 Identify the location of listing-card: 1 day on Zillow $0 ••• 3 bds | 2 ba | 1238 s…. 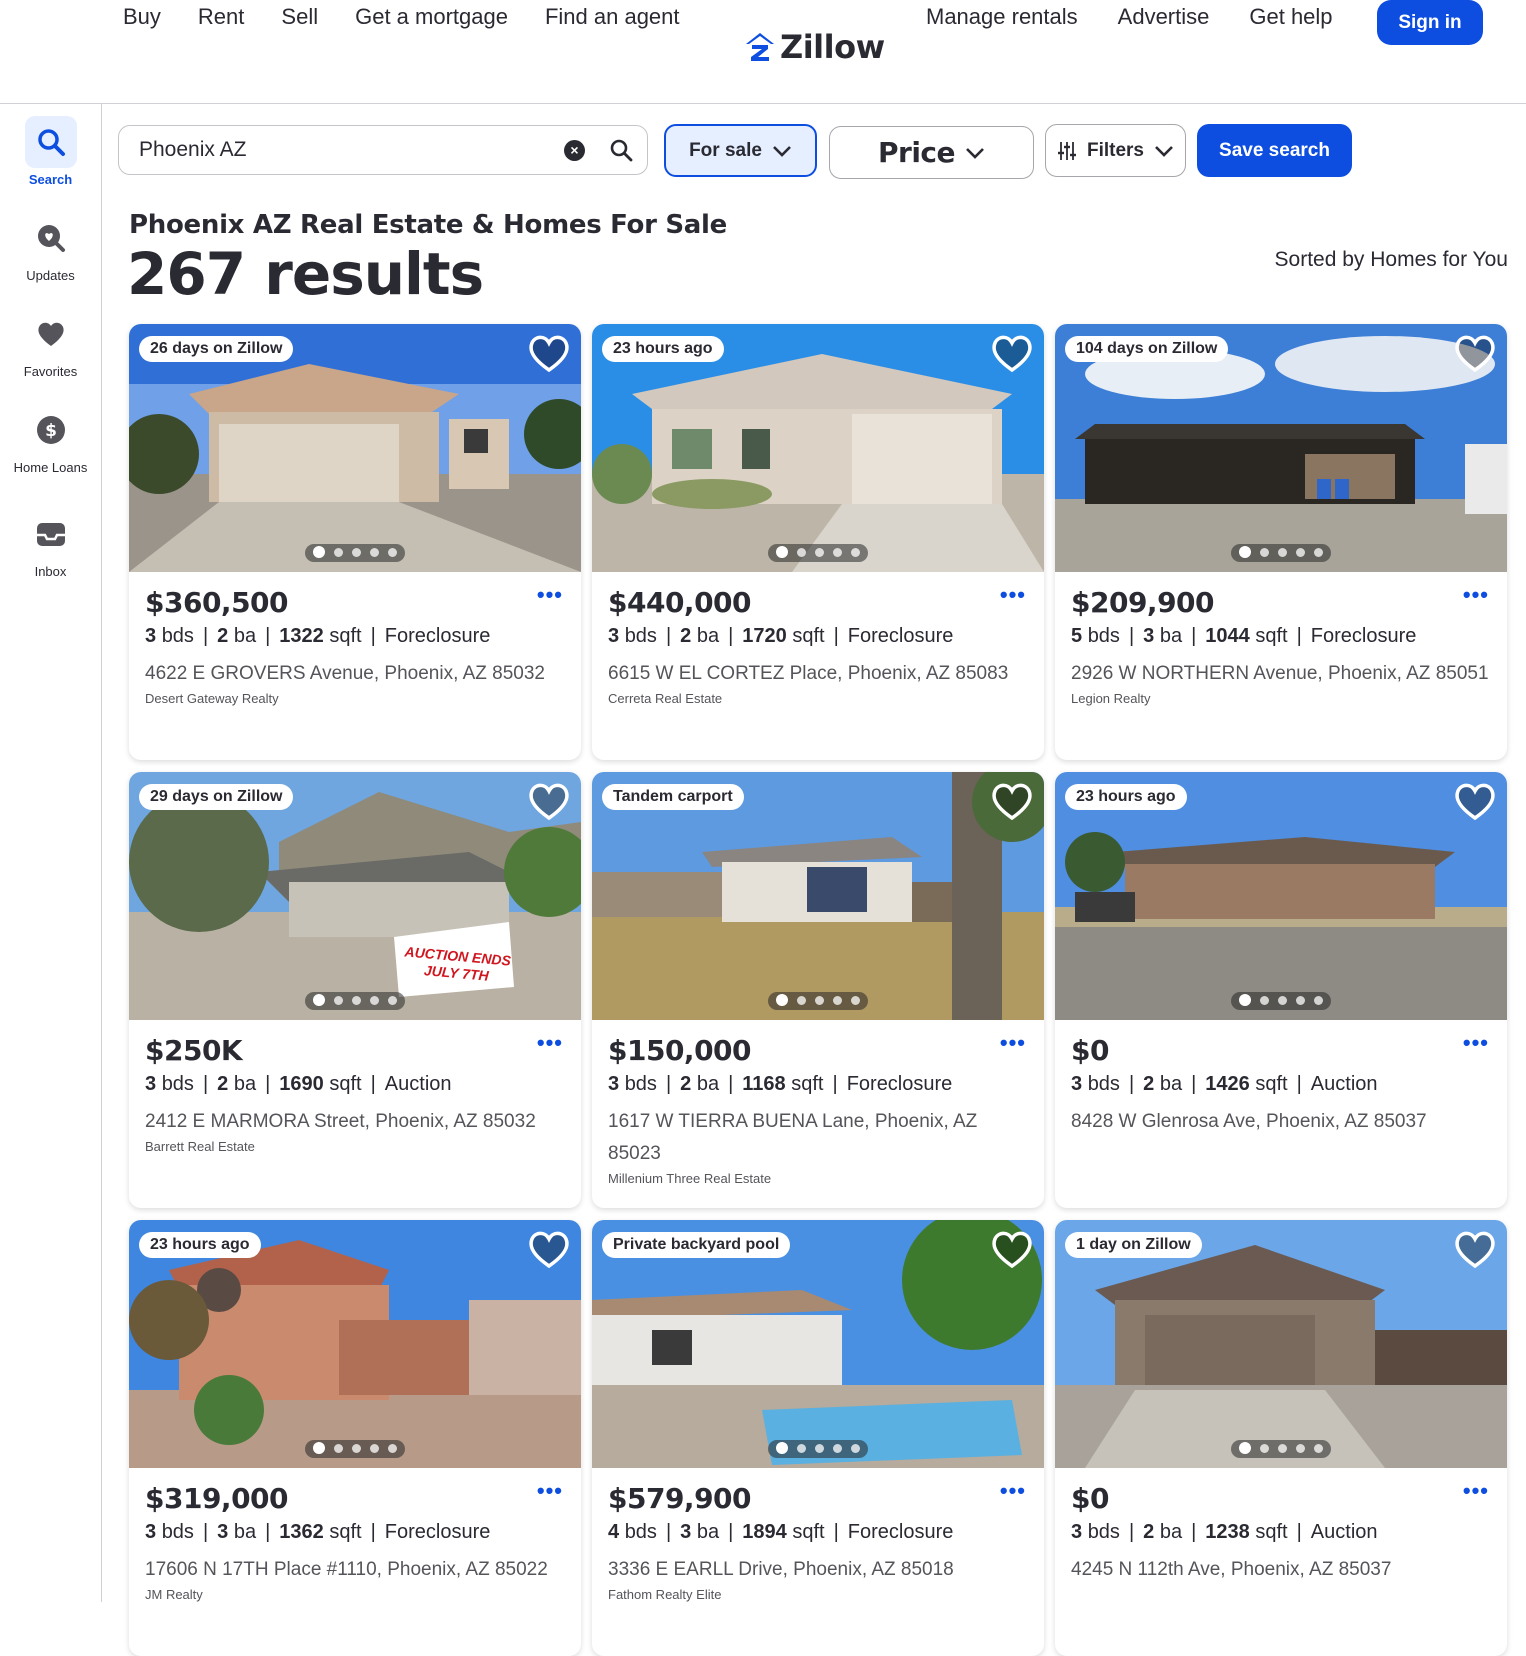
(1281, 1438).